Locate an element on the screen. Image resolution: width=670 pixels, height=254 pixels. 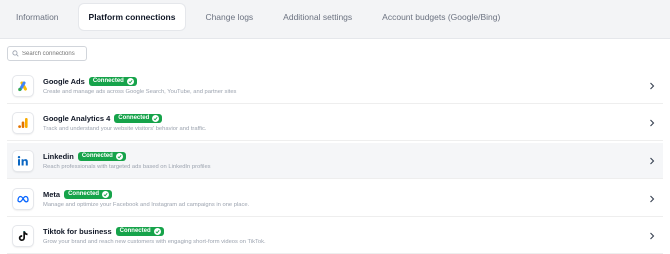
google-ads-icon is located at coordinates (22, 85).